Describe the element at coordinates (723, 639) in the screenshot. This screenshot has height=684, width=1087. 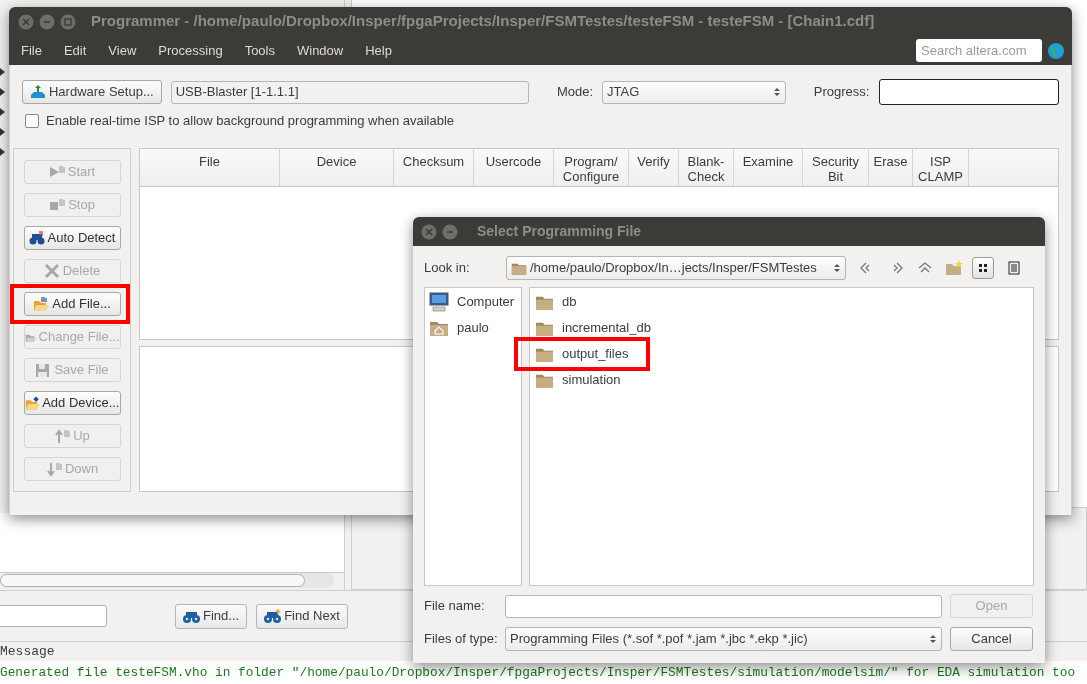
I see `file-type-dropdown: Programming Files (*.sof *.pof *.jam *.jbc *.ekp *.jic)` at that location.